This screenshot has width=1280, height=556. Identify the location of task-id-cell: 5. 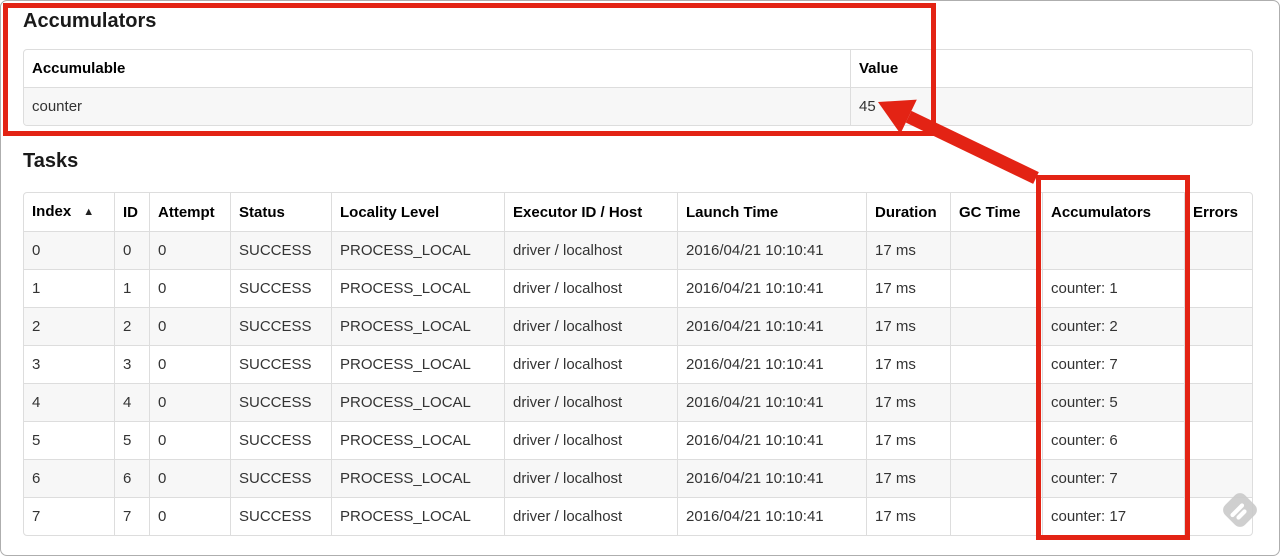
(131, 440).